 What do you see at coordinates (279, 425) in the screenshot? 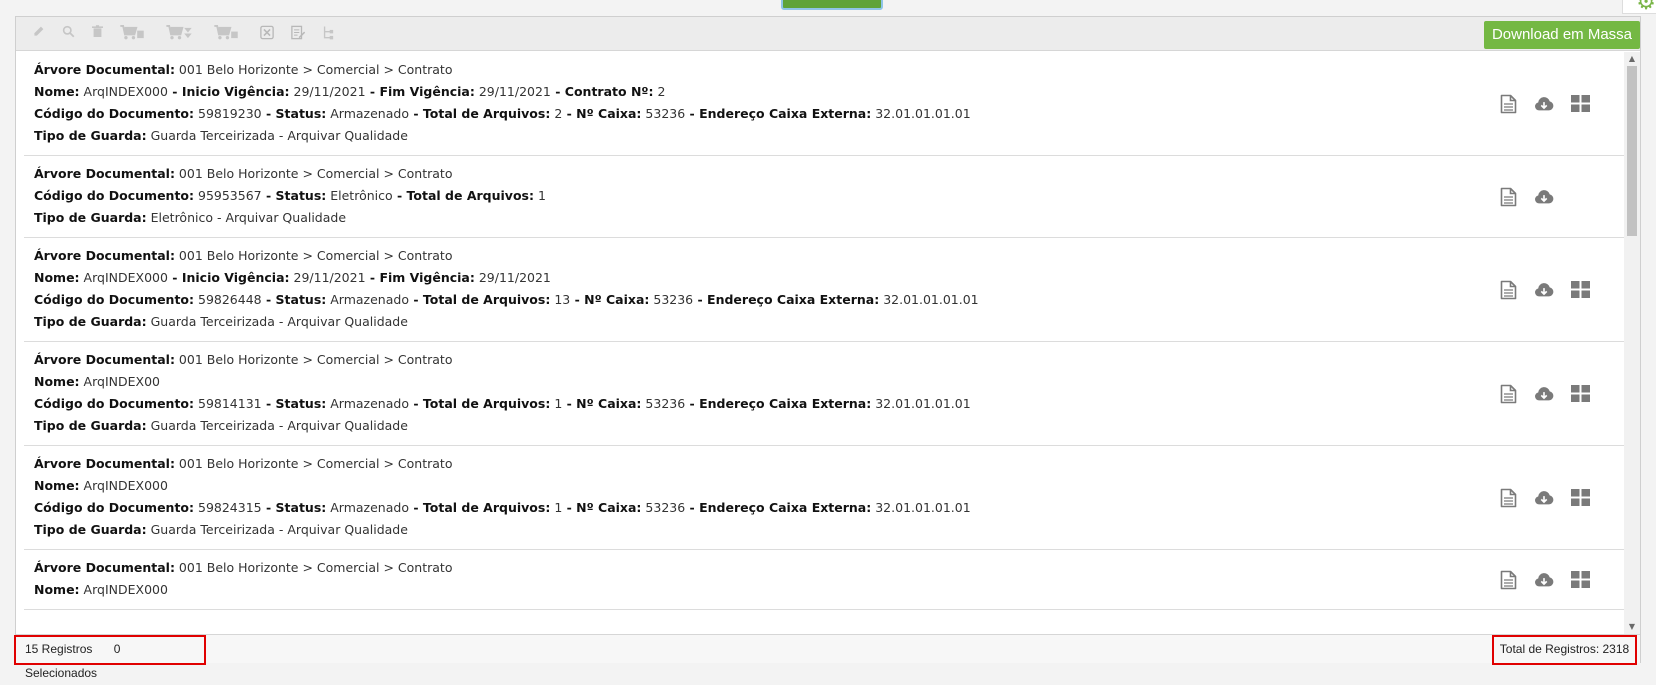
I see `field-value: Guarda Terceirizada - Arquivar Qualidade` at bounding box center [279, 425].